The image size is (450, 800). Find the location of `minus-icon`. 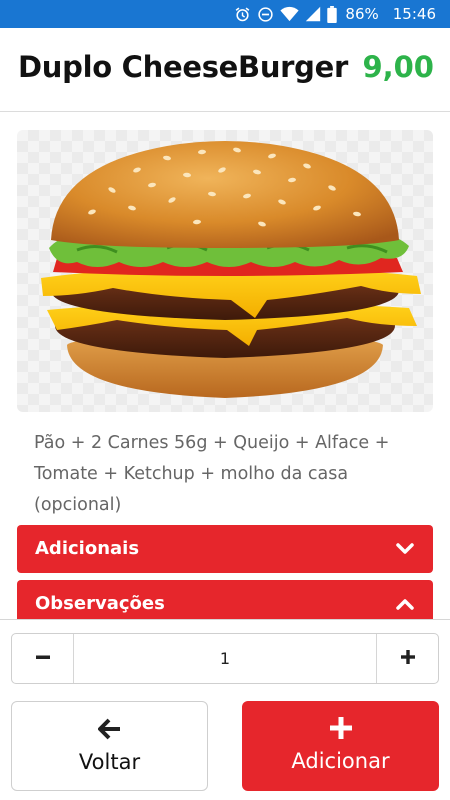

minus-icon is located at coordinates (43, 659).